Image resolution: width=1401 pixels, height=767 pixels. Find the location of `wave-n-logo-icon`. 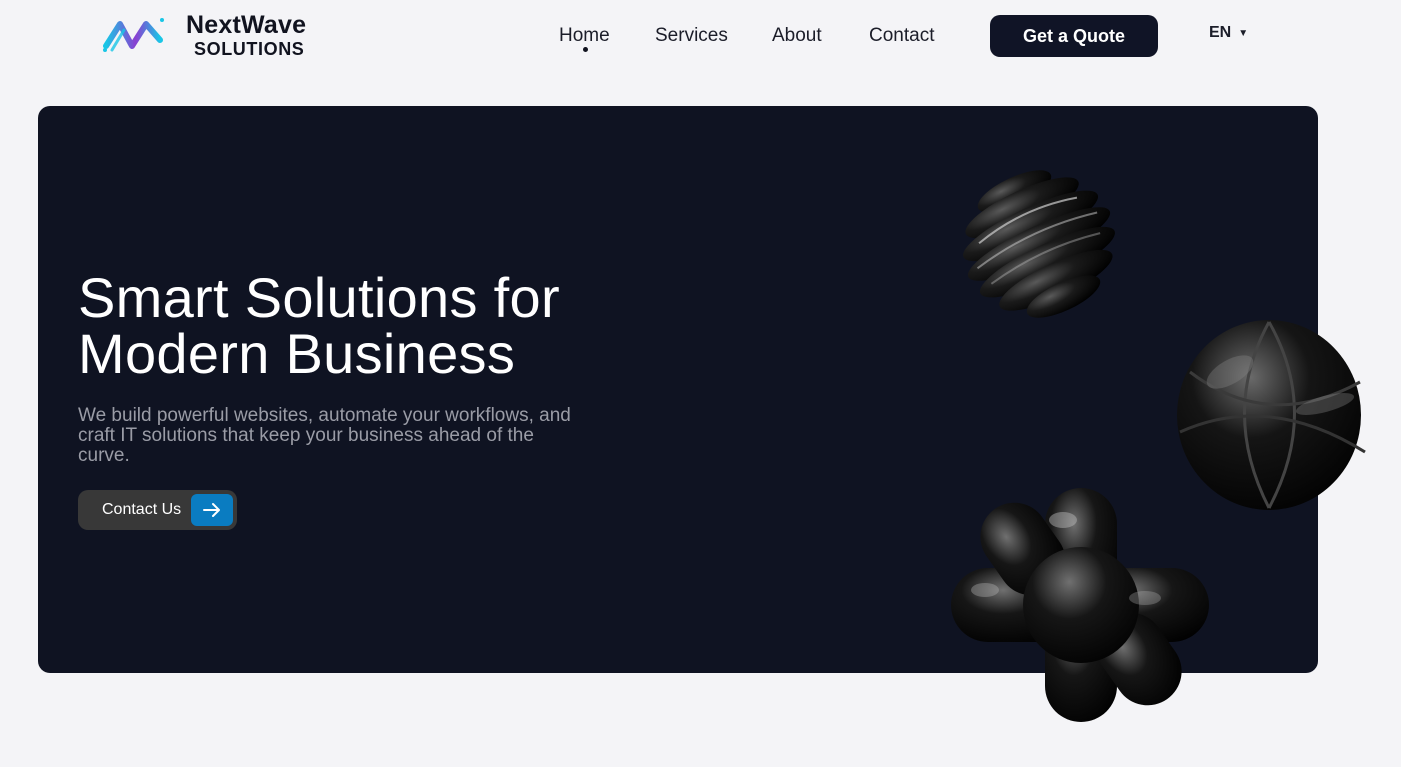

wave-n-logo-icon is located at coordinates (133, 35).